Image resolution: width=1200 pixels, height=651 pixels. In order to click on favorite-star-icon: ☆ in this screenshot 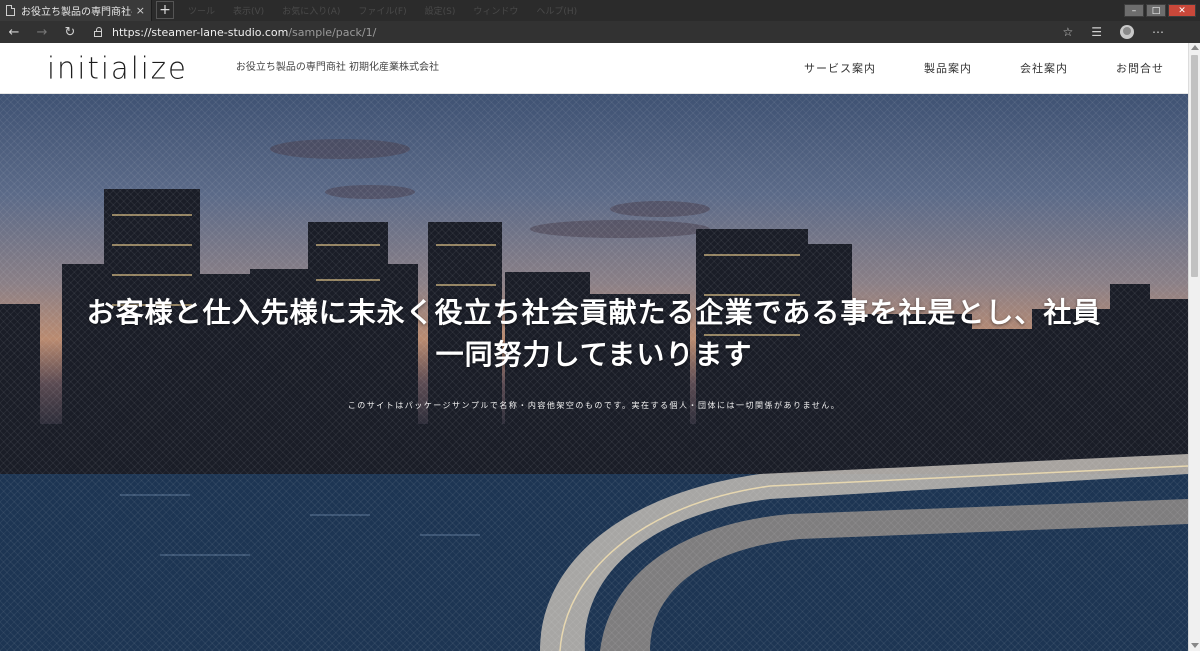, I will do `click(1067, 32)`.